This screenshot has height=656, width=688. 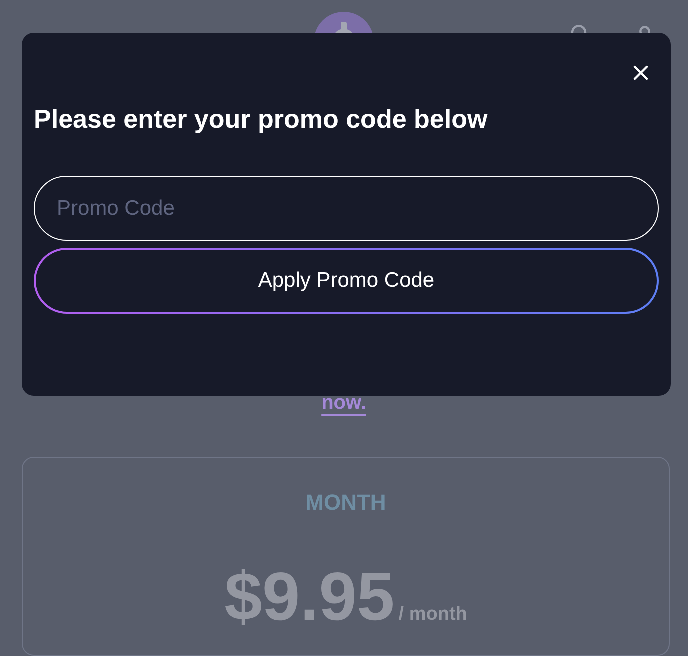 What do you see at coordinates (346, 503) in the screenshot?
I see `plan-label: MONTH` at bounding box center [346, 503].